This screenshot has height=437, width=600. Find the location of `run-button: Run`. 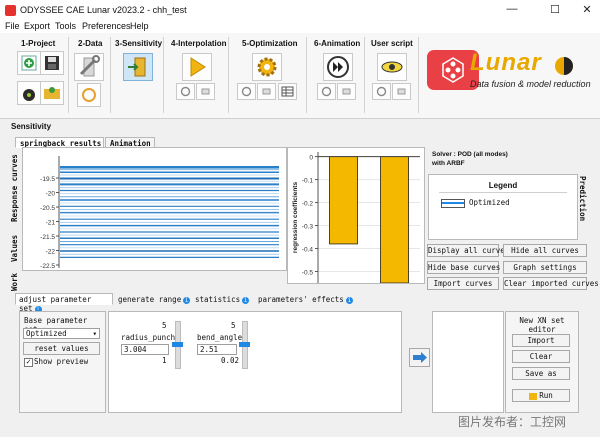

run-button: Run is located at coordinates (541, 395).